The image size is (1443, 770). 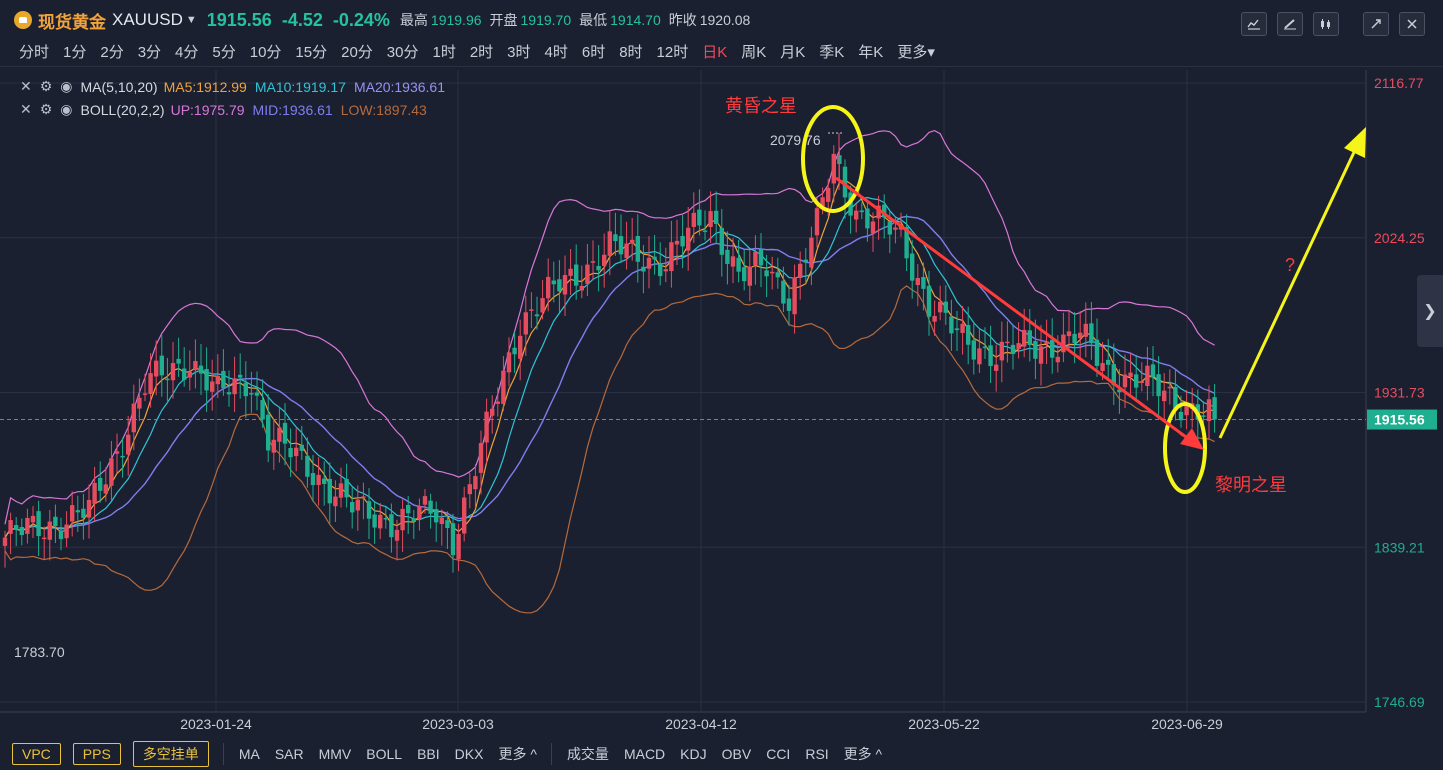 I want to click on sub-indicator-1: MACD, so click(x=644, y=754).